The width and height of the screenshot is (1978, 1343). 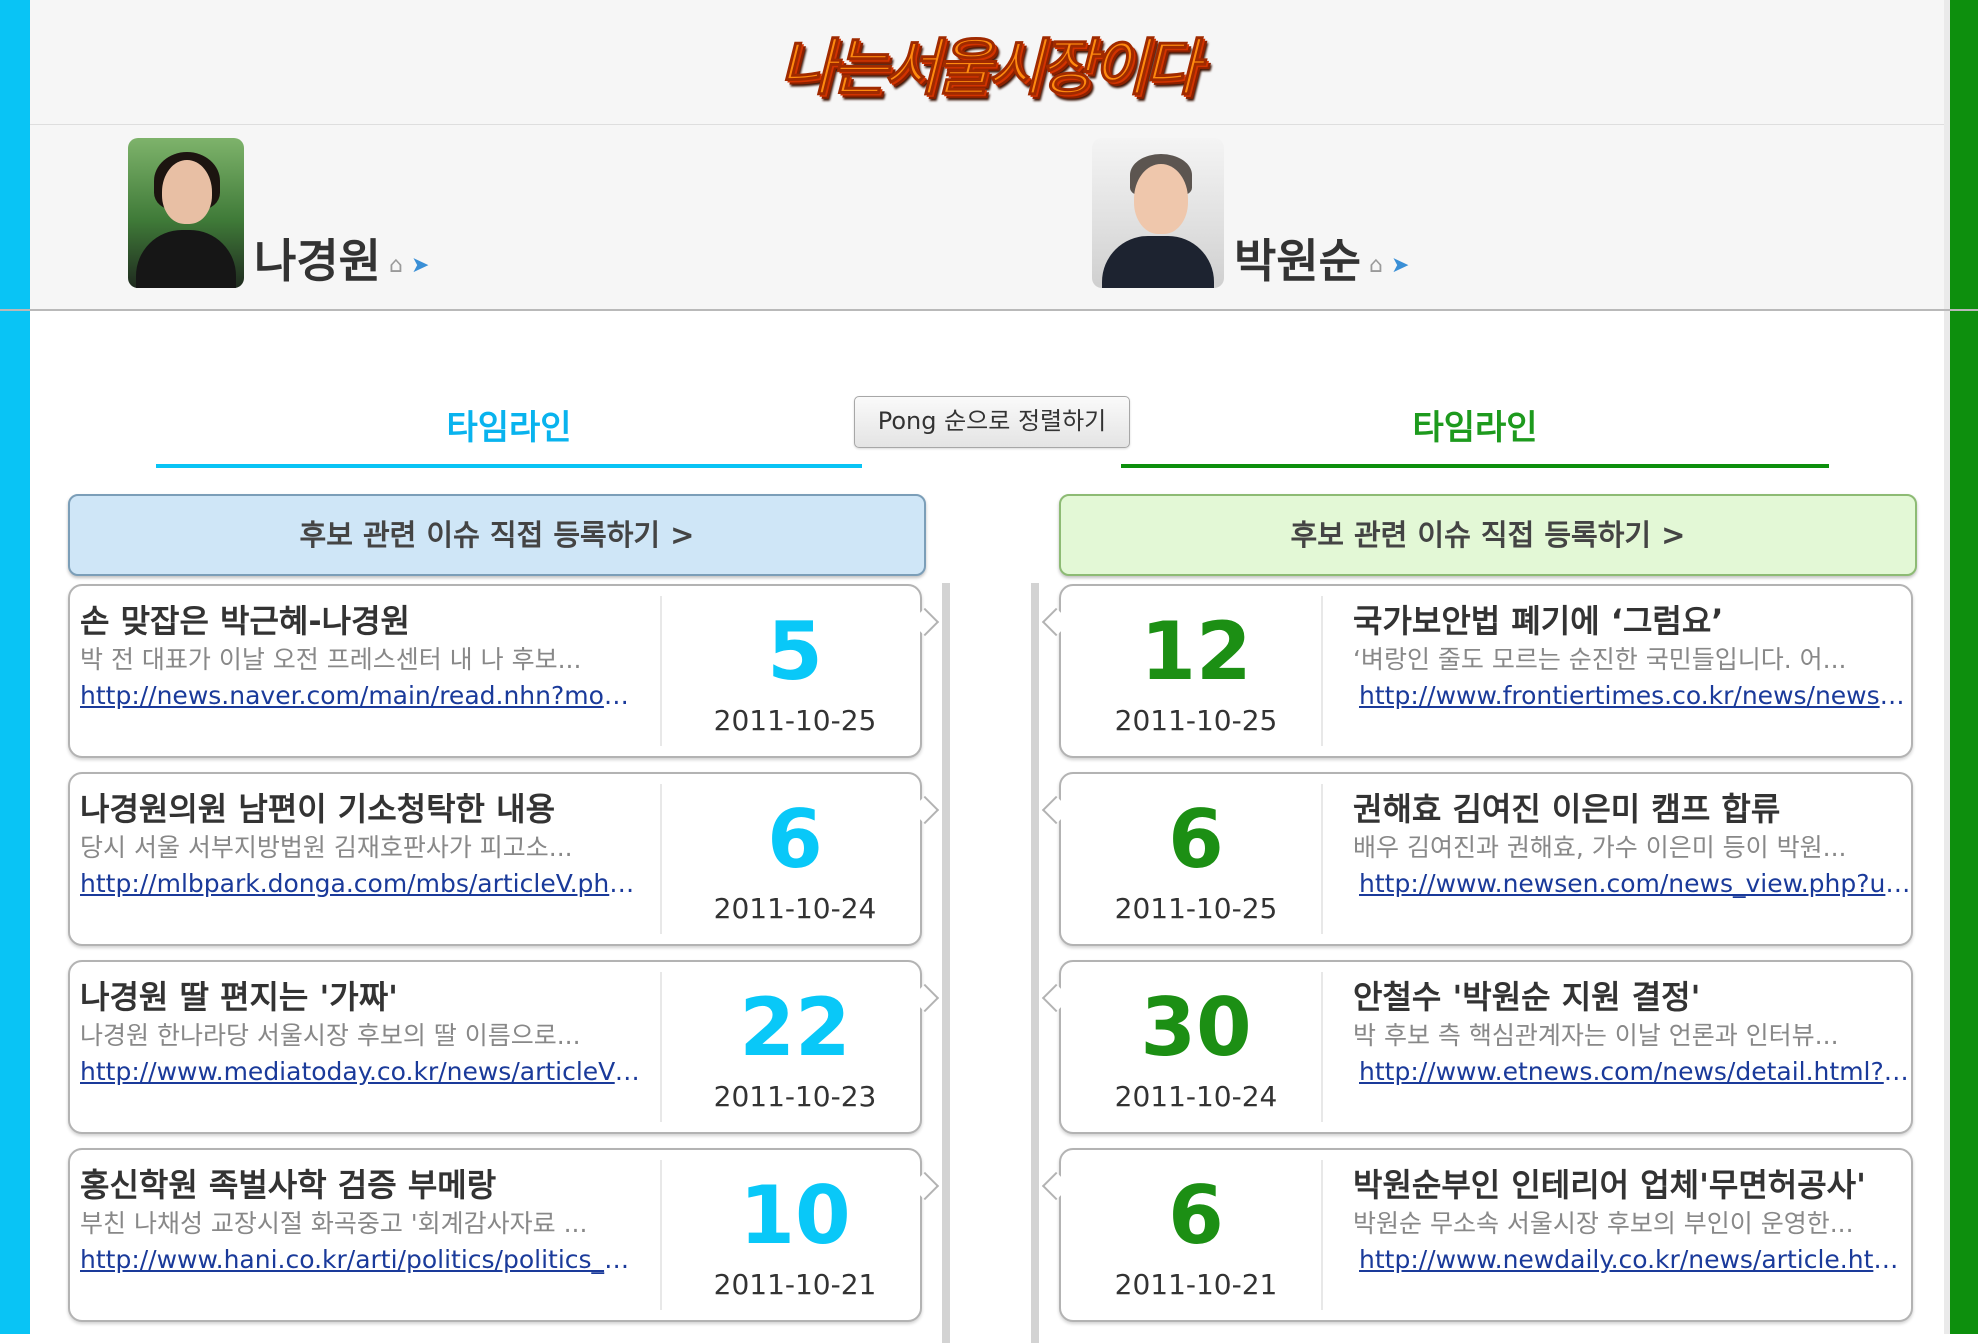 I want to click on card-title: 박원순부인 인테리어 업체'무면허공사', so click(x=1633, y=1185).